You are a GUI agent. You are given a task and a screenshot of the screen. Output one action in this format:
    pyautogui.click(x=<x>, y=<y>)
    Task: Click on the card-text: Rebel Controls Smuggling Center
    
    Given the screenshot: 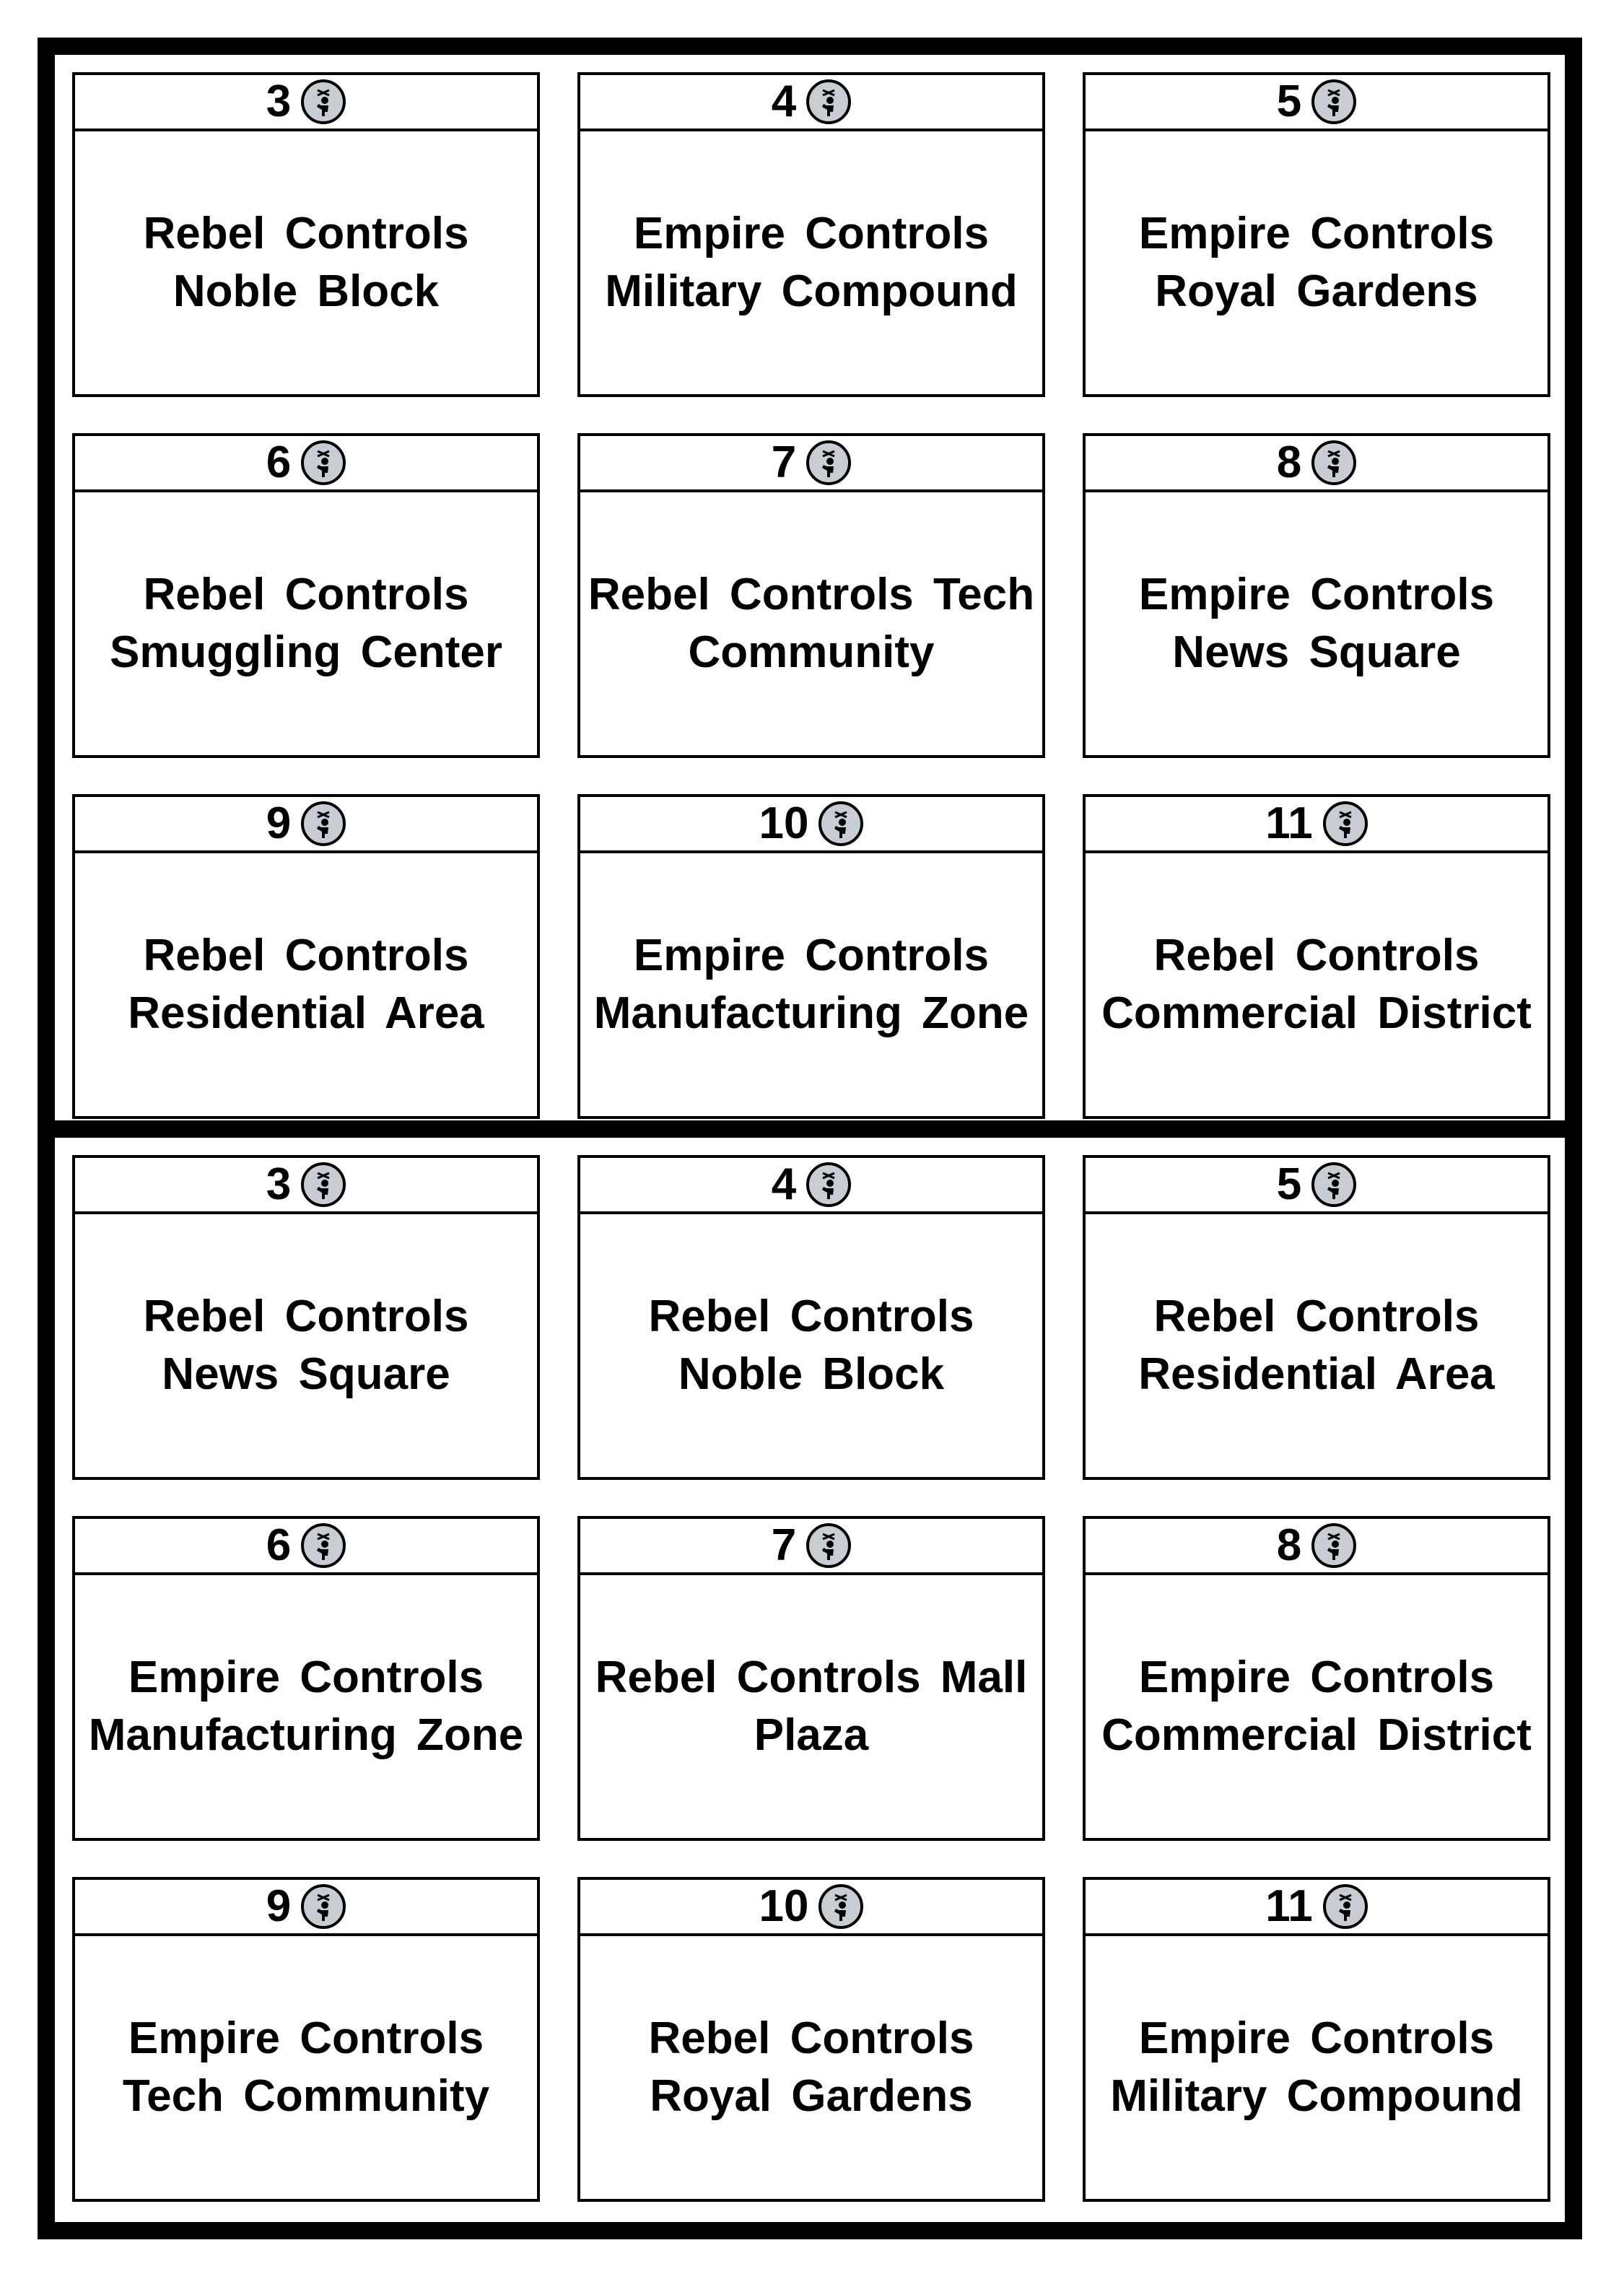 What is the action you would take?
    pyautogui.click(x=306, y=624)
    